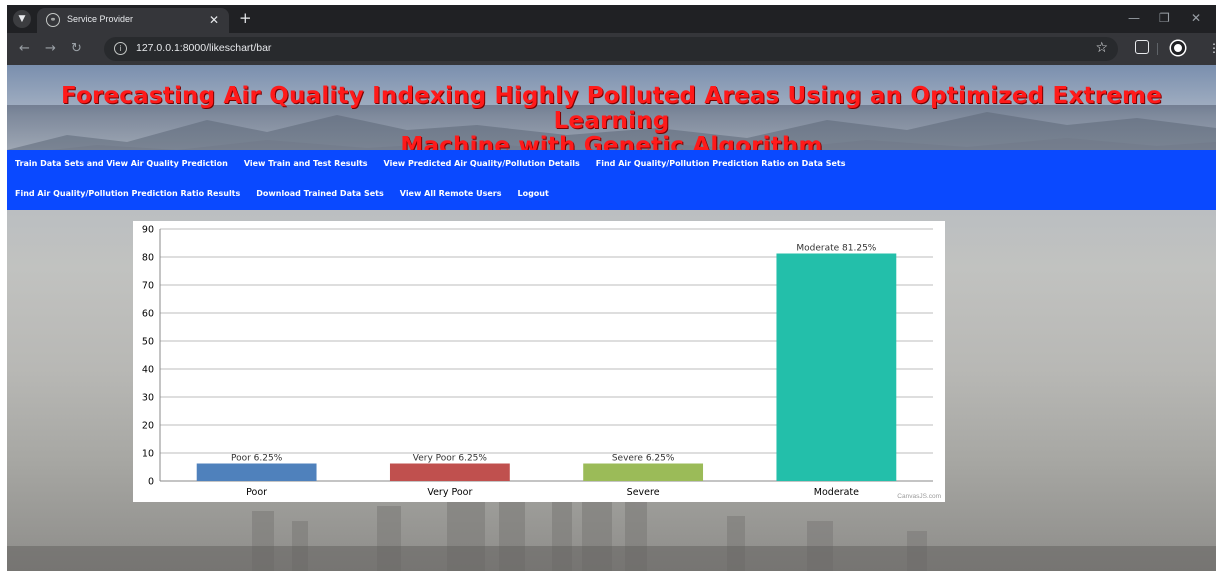 The width and height of the screenshot is (1216, 571). Describe the element at coordinates (148, 342) in the screenshot. I see `y-tick-label: 50` at that location.